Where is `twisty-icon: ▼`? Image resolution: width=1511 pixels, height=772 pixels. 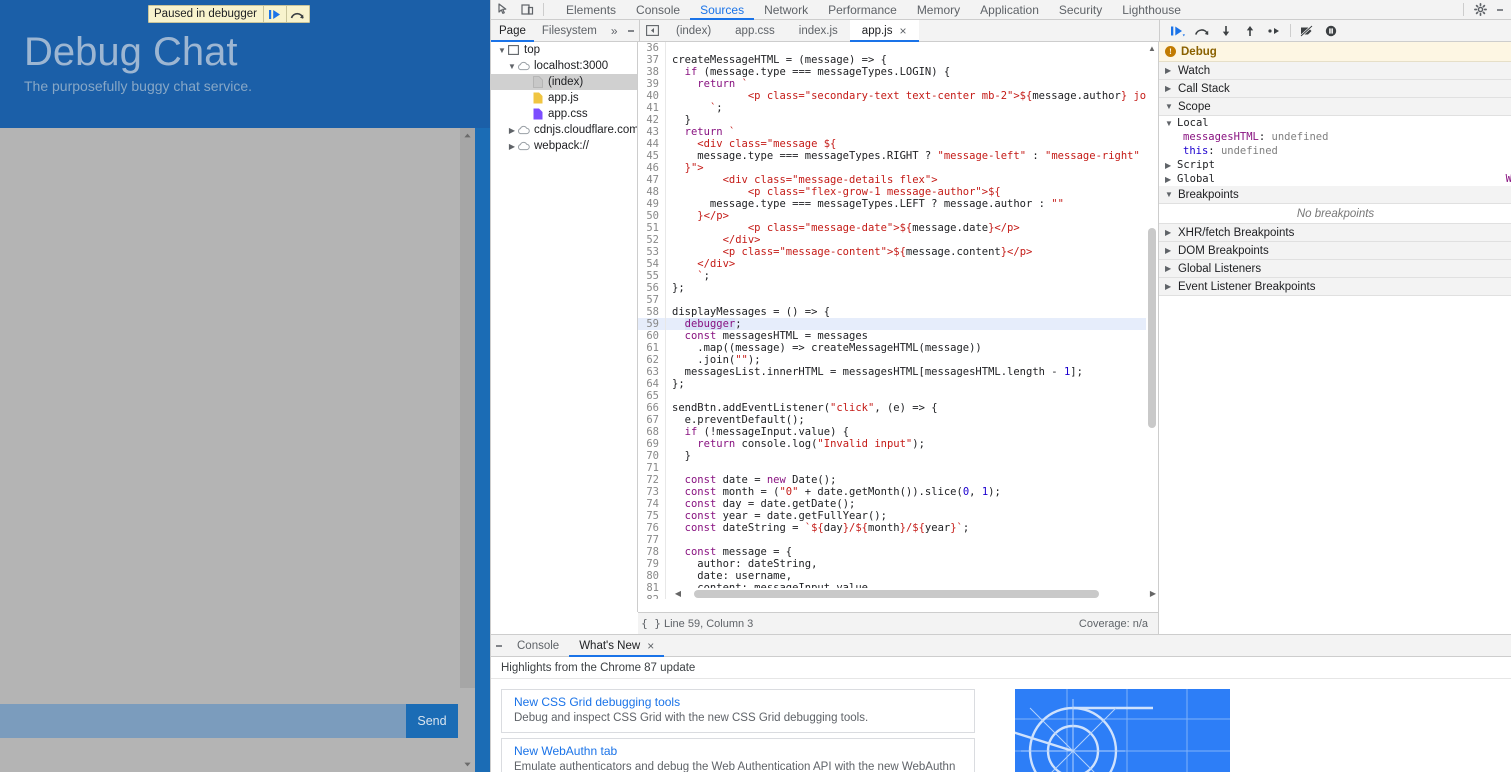 twisty-icon: ▼ is located at coordinates (512, 66).